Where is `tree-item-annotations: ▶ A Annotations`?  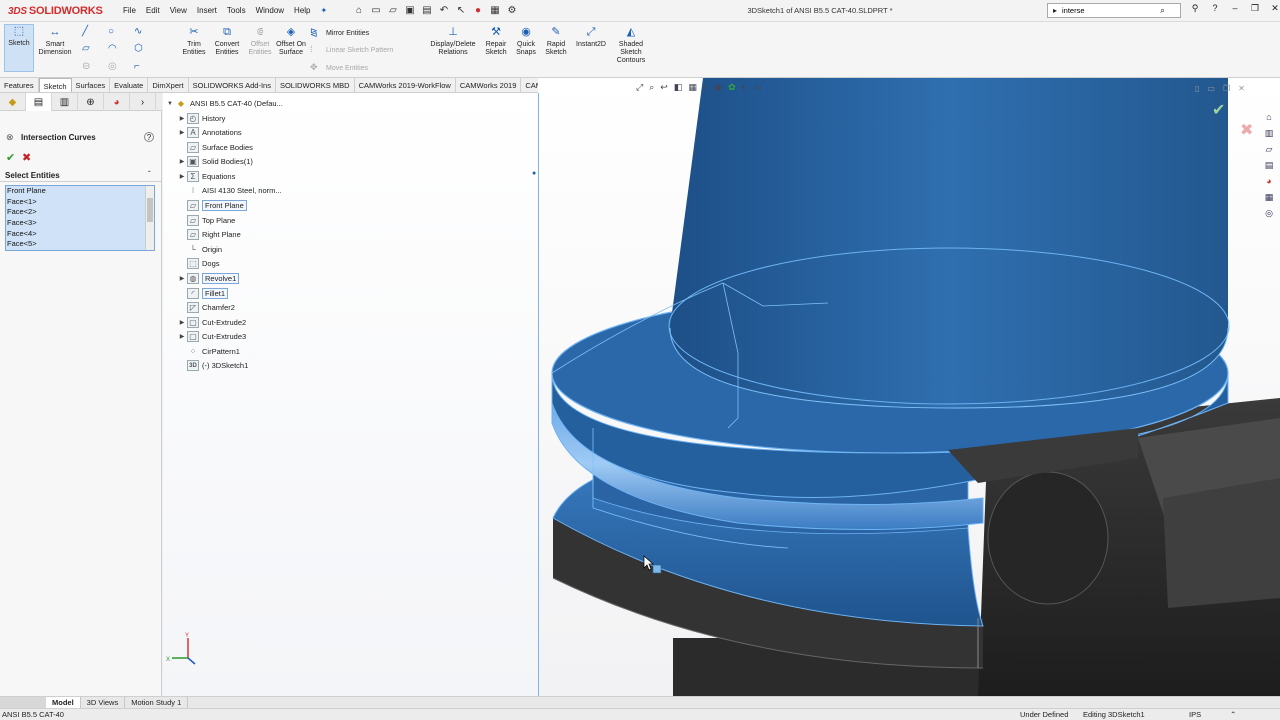
tree-item-annotations: ▶ A Annotations is located at coordinates (209, 132).